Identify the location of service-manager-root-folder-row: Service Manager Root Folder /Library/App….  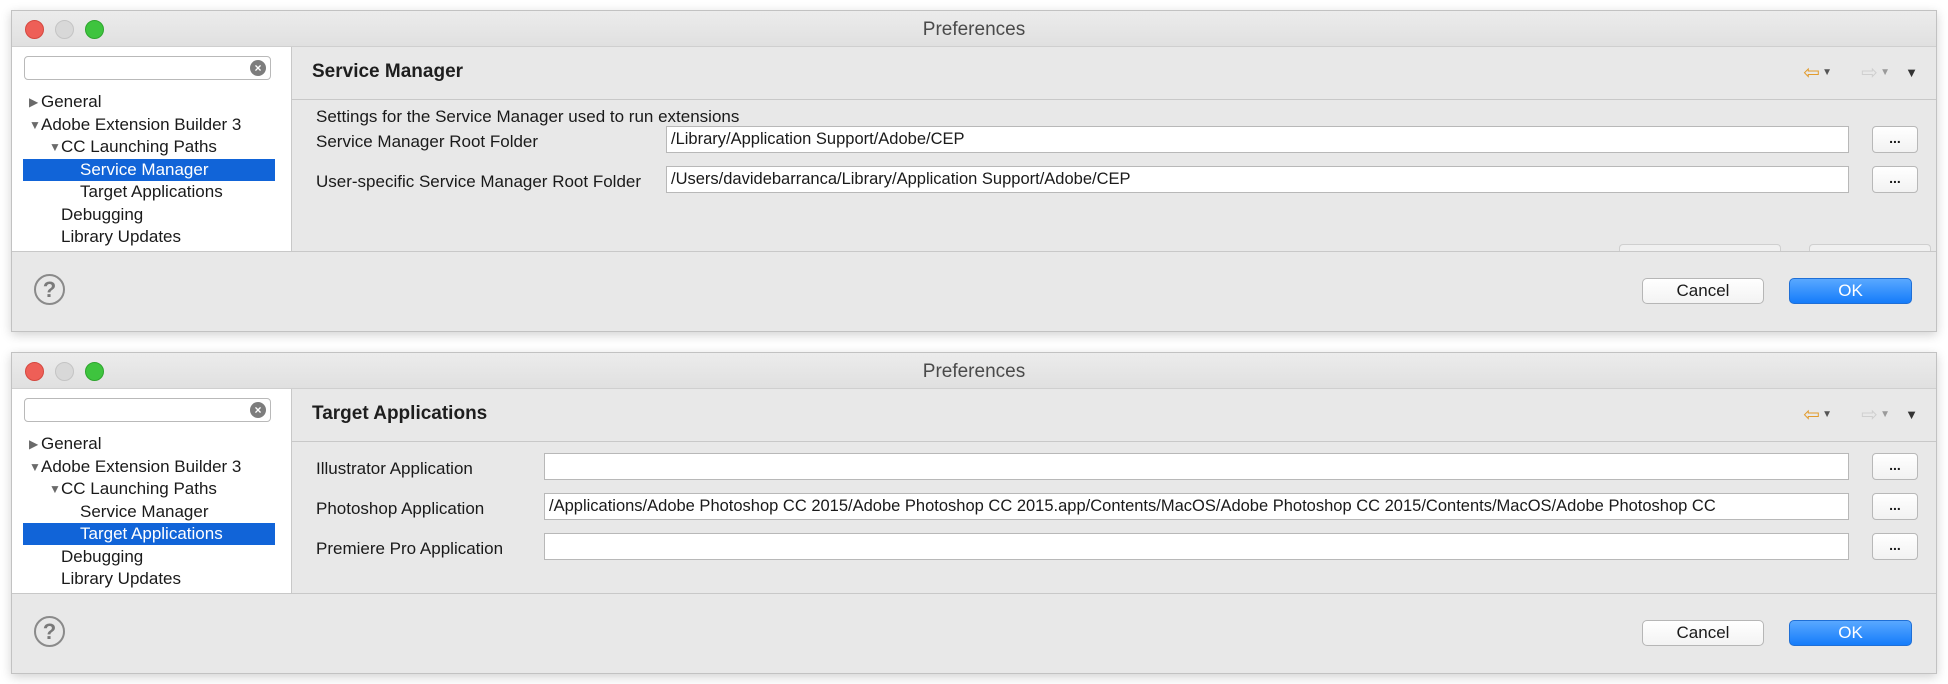
(1114, 142).